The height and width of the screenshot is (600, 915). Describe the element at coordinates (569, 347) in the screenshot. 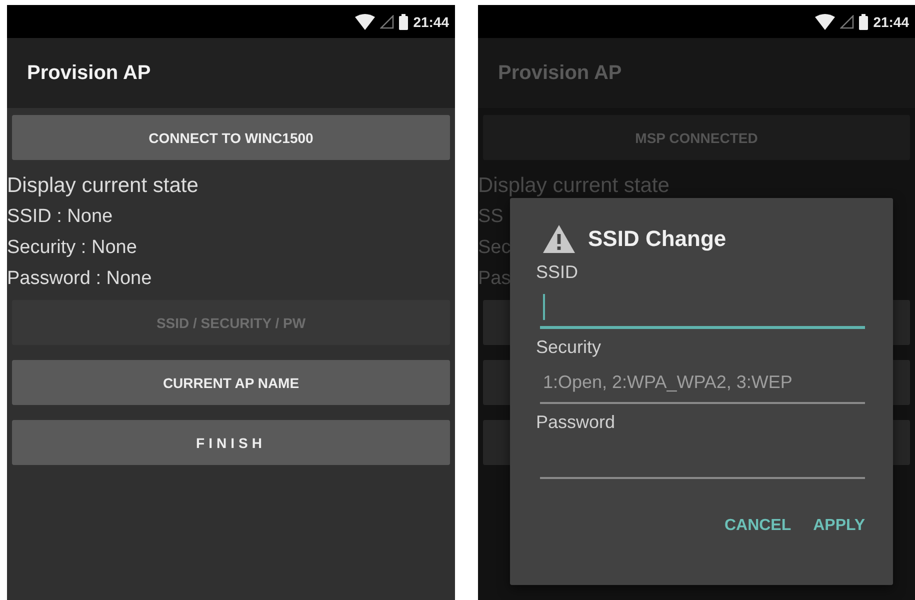

I see `field-label: Security` at that location.